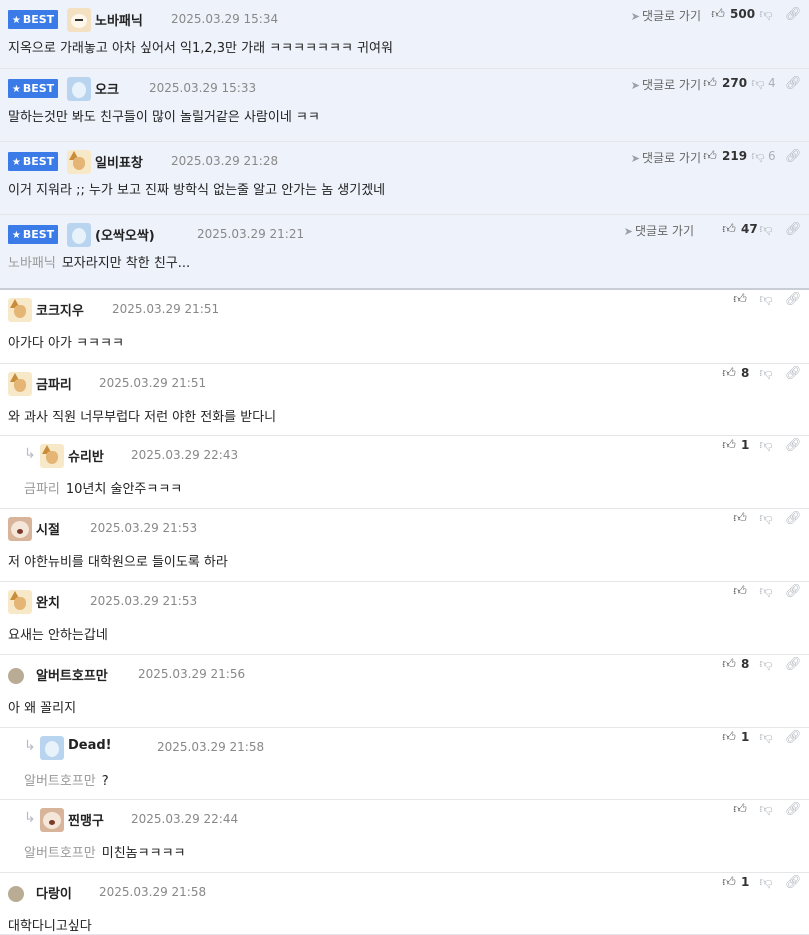 The image size is (809, 935). Describe the element at coordinates (211, 747) in the screenshot. I see `comment-date: 2025.03.29 21:58` at that location.